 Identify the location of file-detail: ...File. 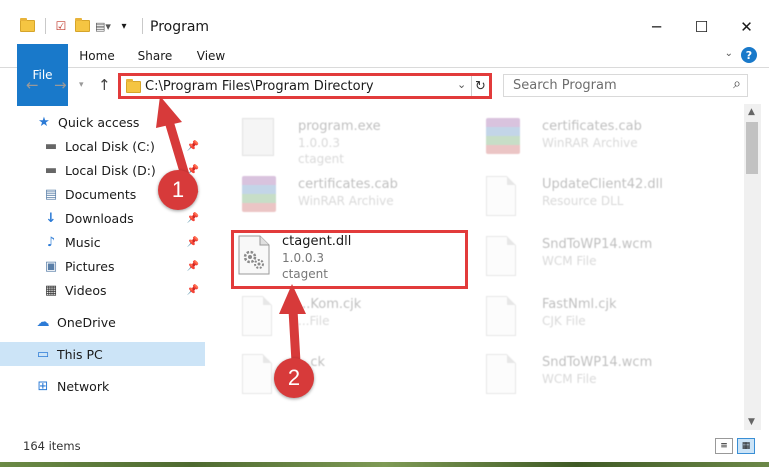
(314, 321).